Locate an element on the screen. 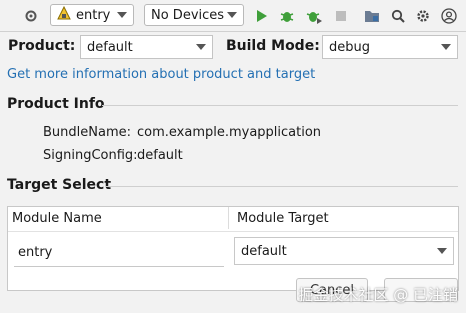 The width and height of the screenshot is (466, 313). module-target-select: default is located at coordinates (344, 251).